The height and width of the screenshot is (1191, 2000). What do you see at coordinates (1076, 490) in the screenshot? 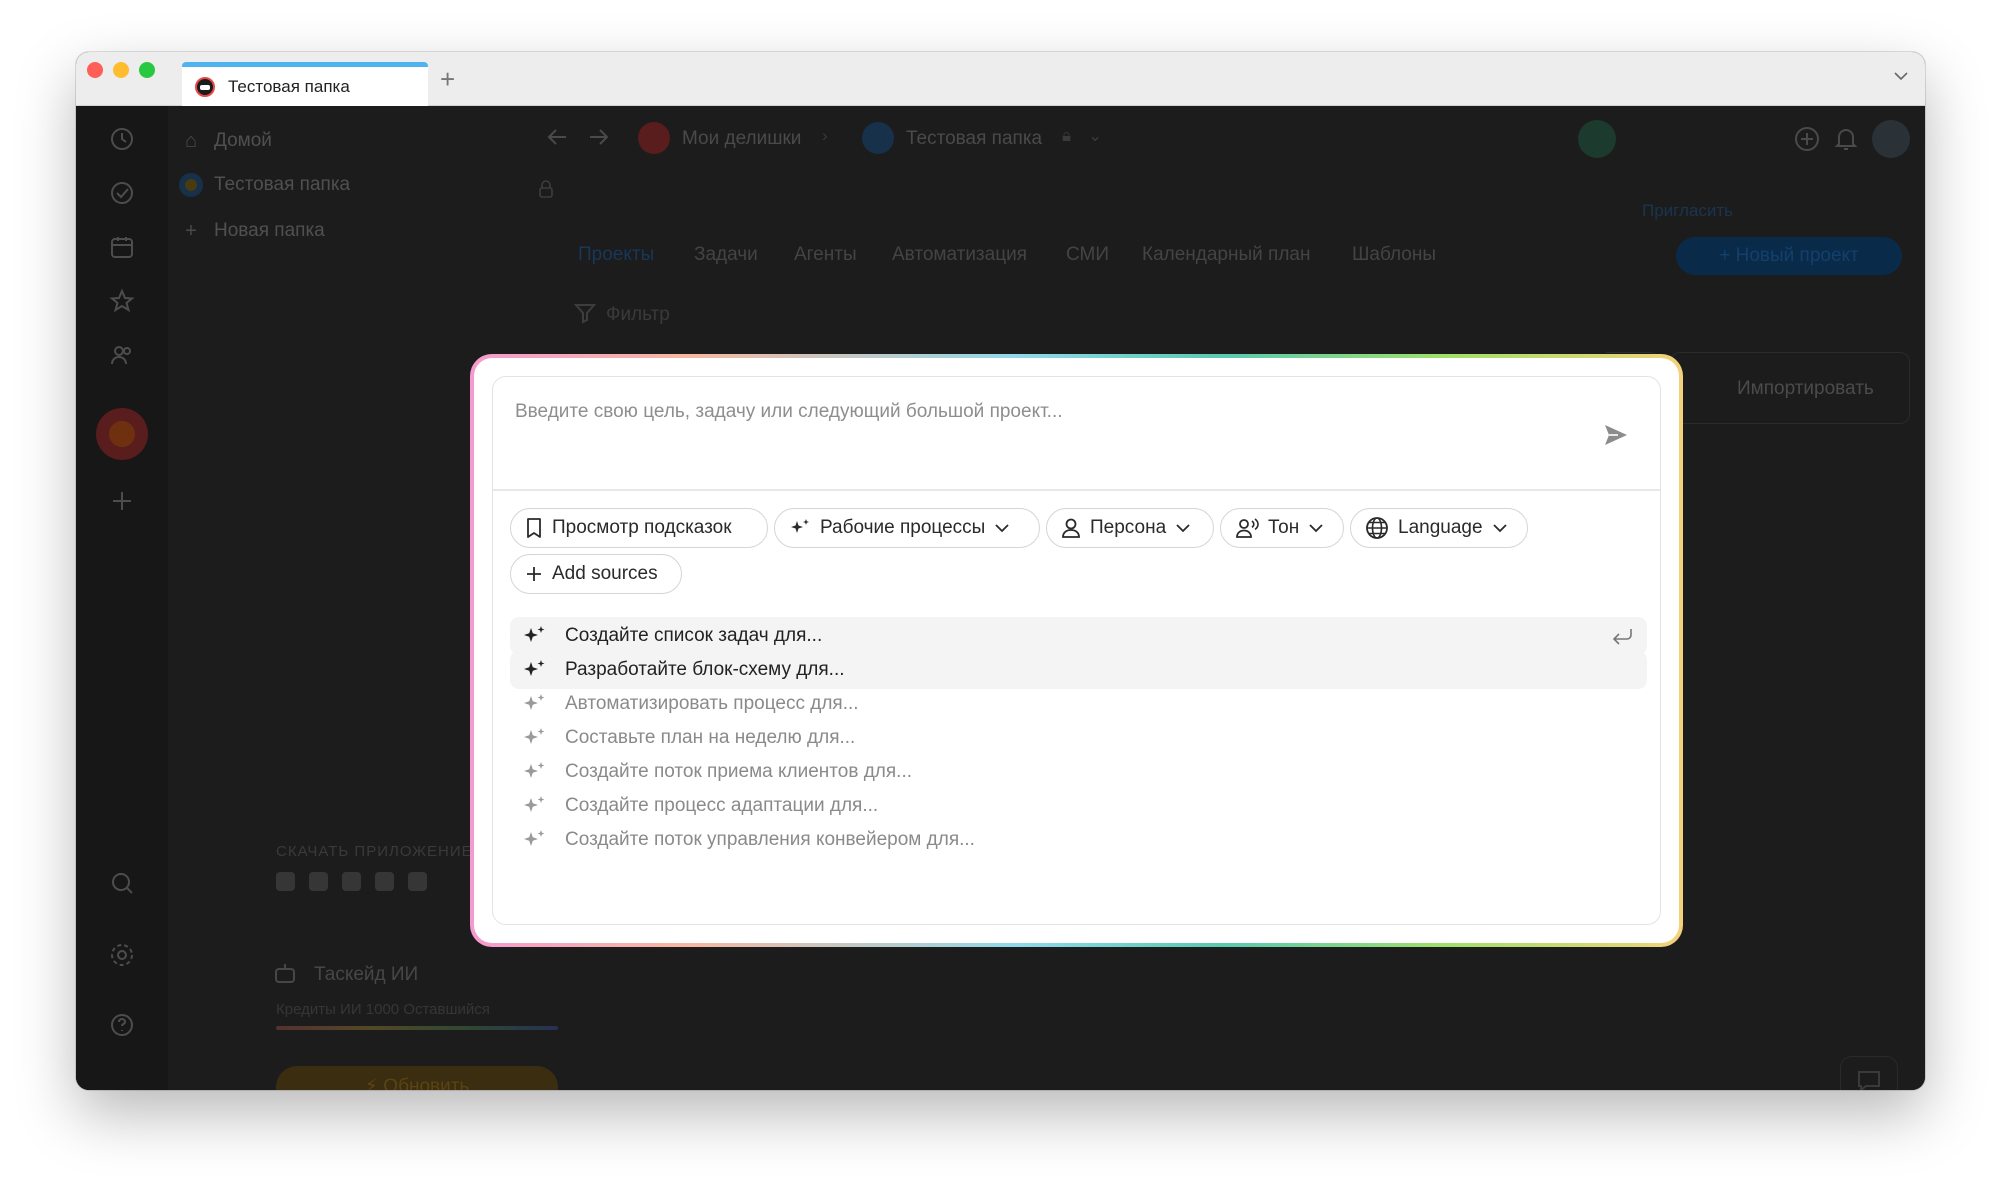
I see `divider` at bounding box center [1076, 490].